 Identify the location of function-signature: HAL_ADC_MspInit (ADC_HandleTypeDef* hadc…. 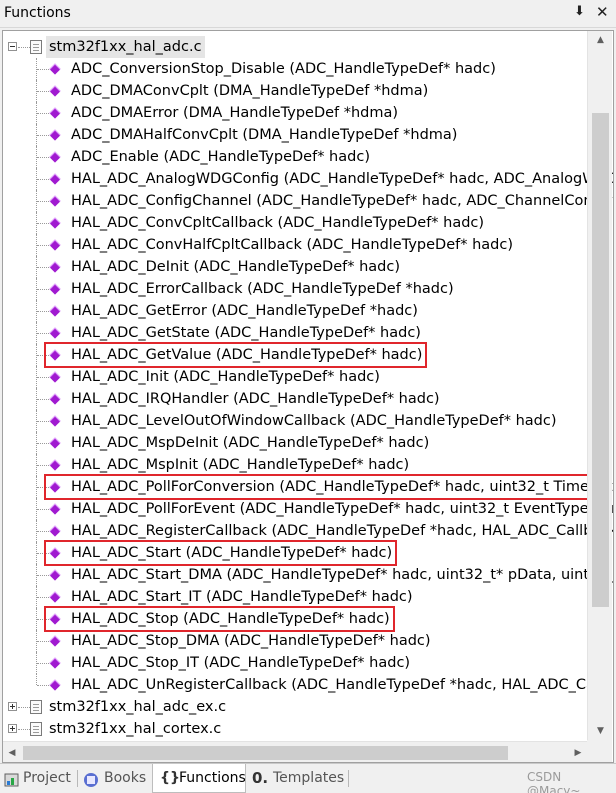
(240, 465).